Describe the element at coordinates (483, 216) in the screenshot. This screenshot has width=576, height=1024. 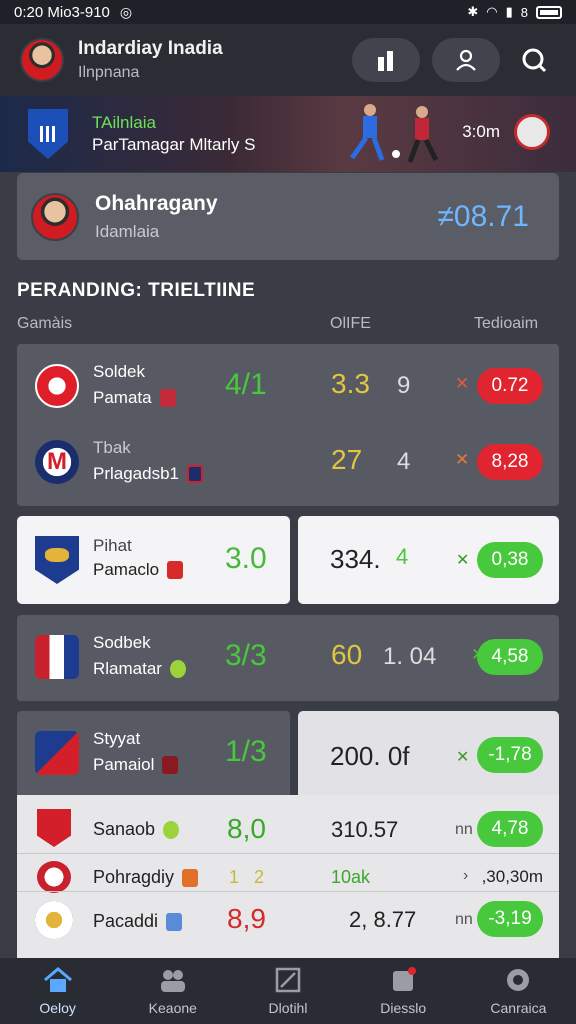
I see `player-value: ≠08.71` at that location.